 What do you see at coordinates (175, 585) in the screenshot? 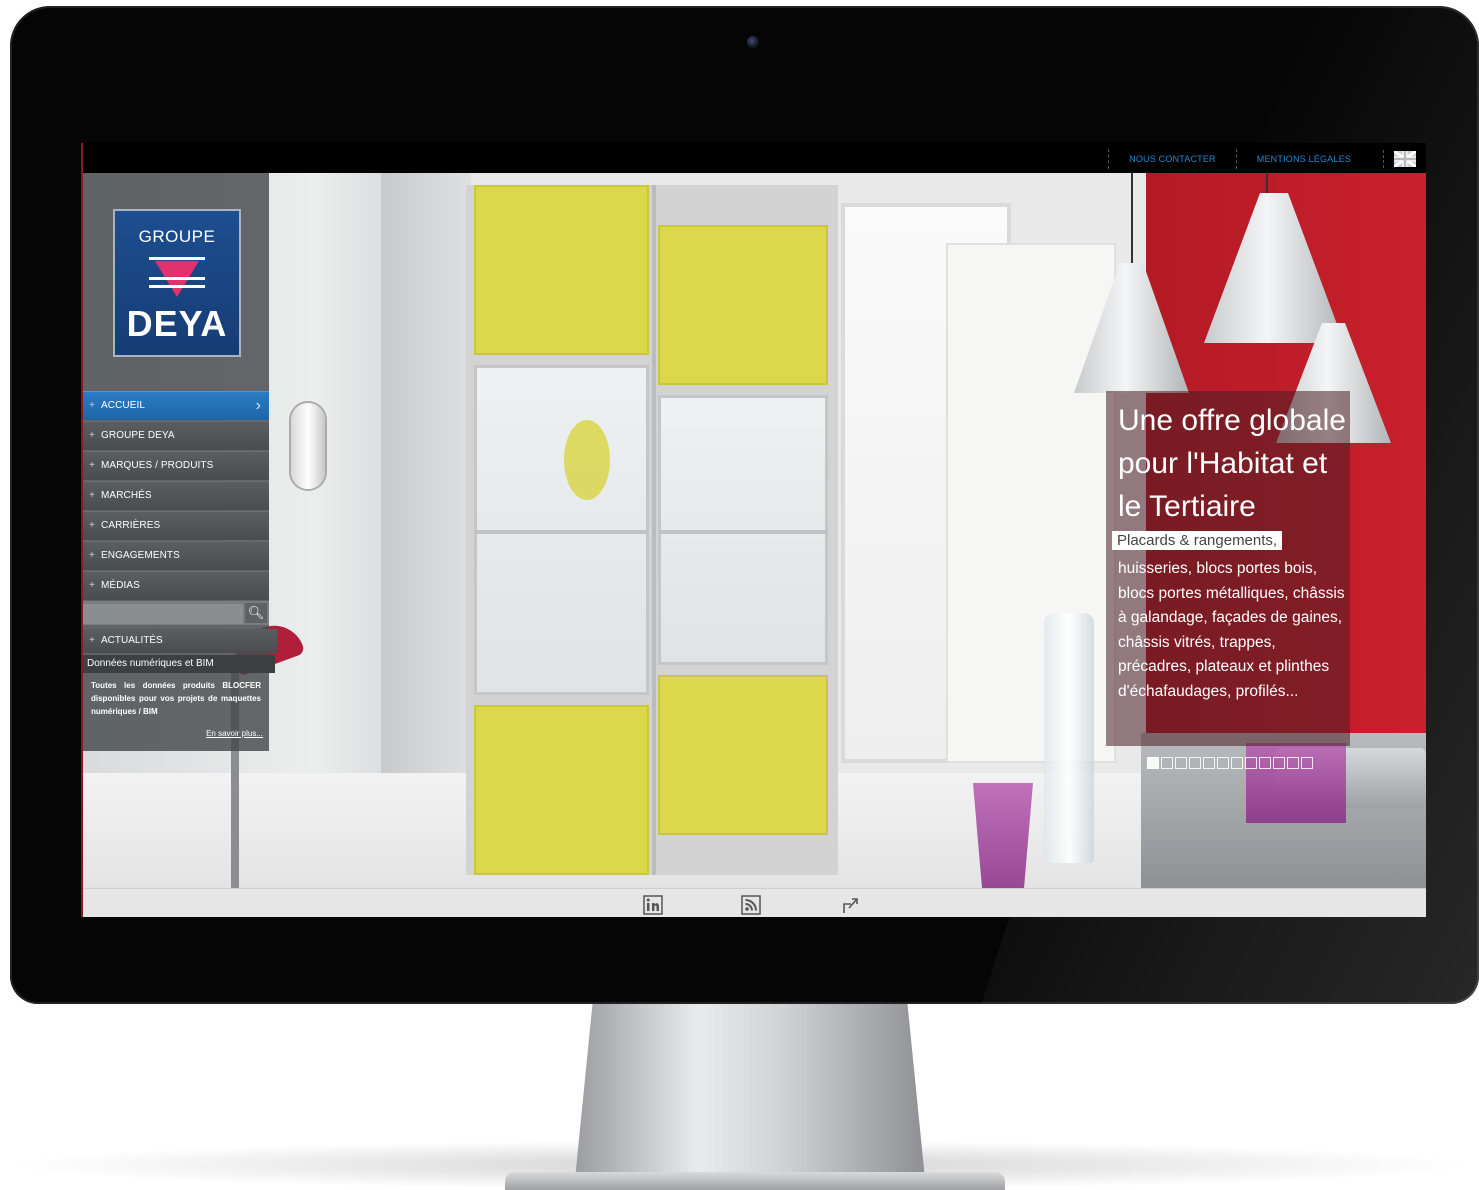
I see `menu-item-medias: + MÉDIAS` at bounding box center [175, 585].